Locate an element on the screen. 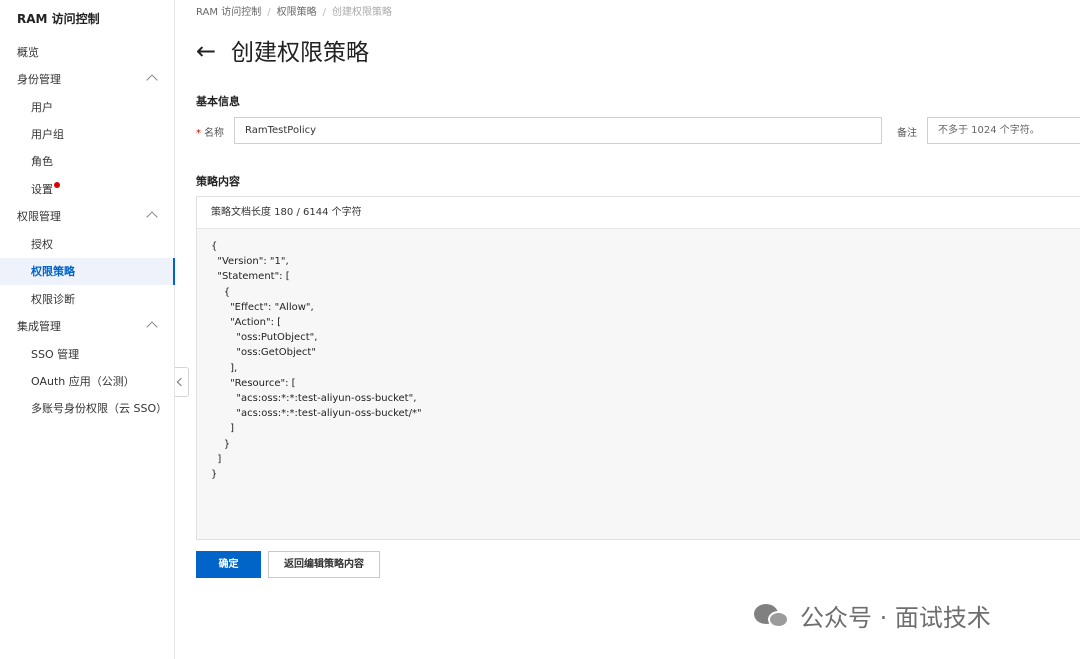  policy-section-title: 策略内容 is located at coordinates (218, 181).